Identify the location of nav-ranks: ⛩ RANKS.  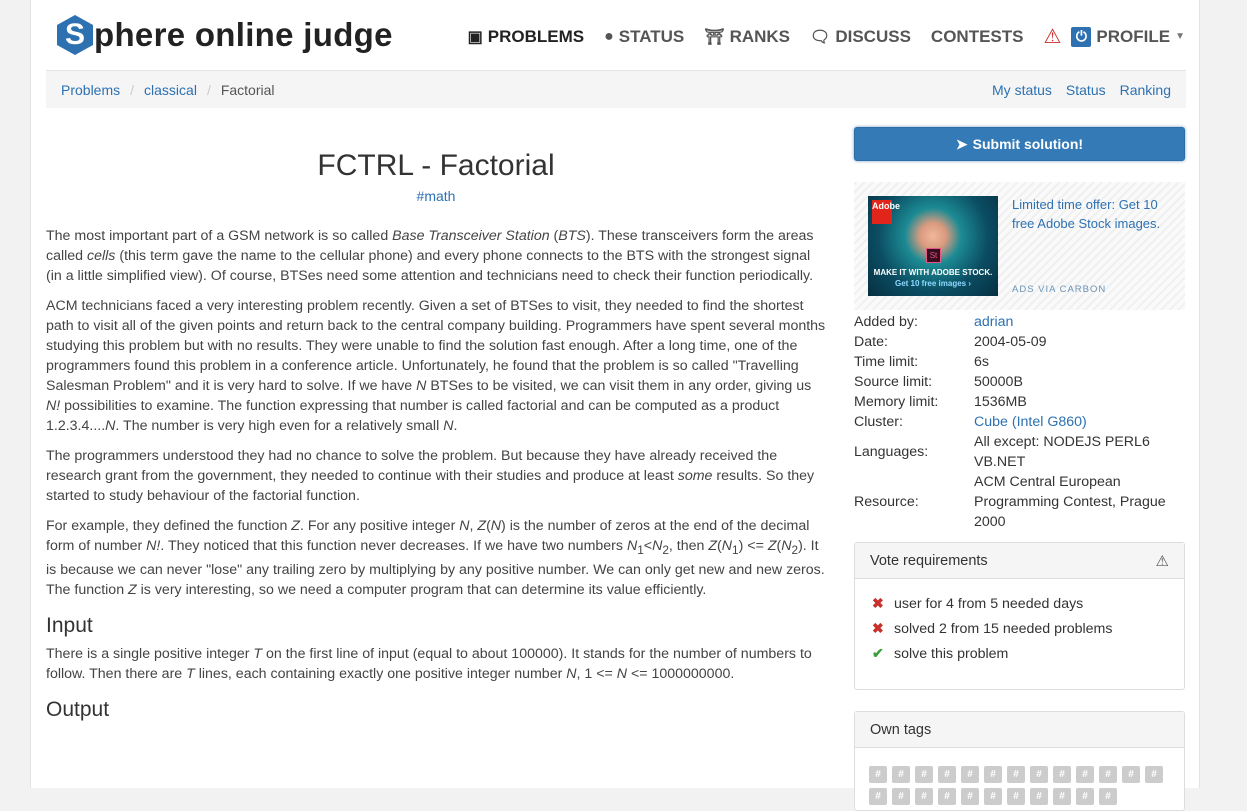
(747, 37).